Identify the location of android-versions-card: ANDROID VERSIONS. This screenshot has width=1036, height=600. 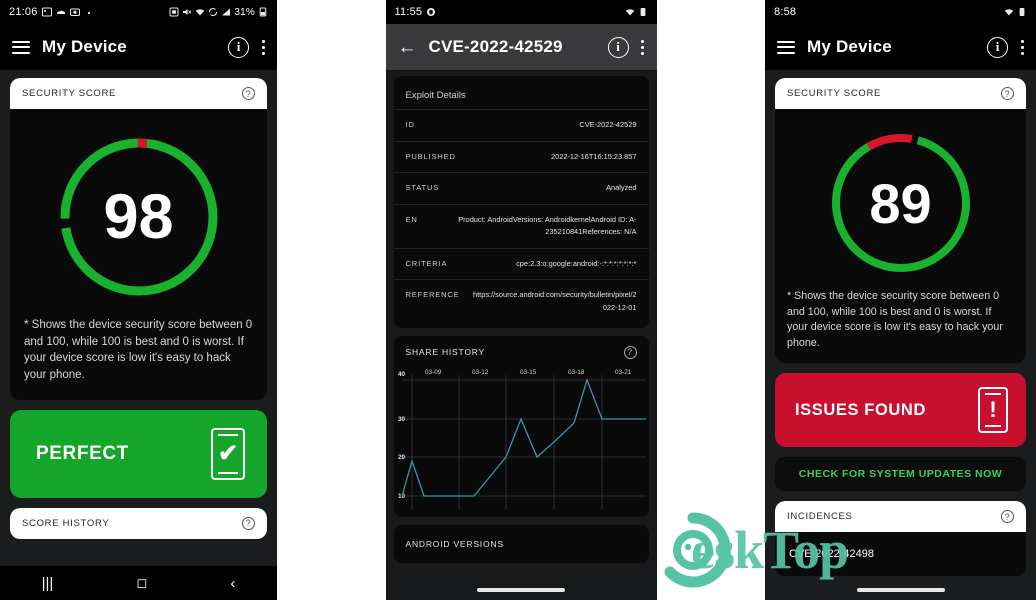
(521, 543).